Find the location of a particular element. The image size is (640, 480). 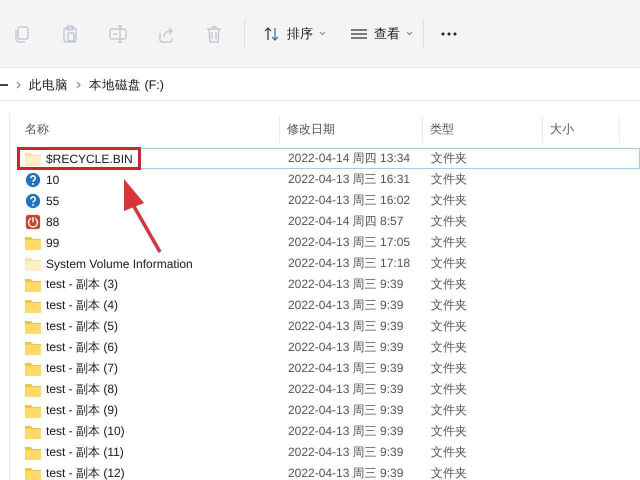

file-name: test - 副本 (12) is located at coordinates (85, 472).